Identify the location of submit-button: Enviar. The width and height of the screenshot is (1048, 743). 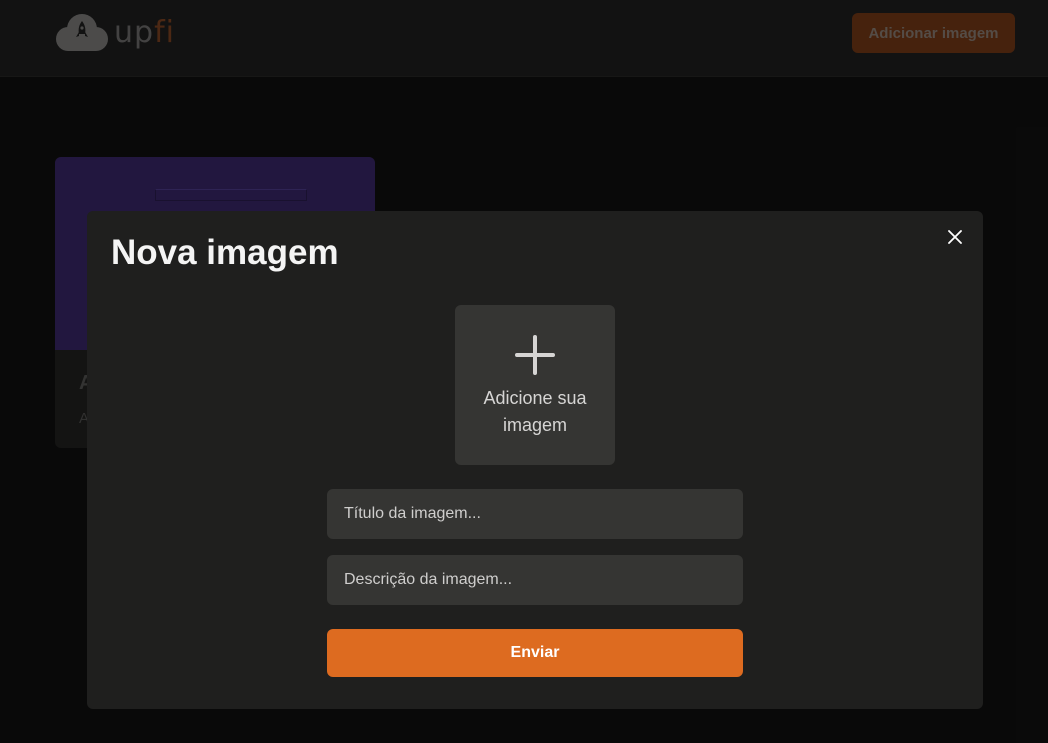
(535, 653).